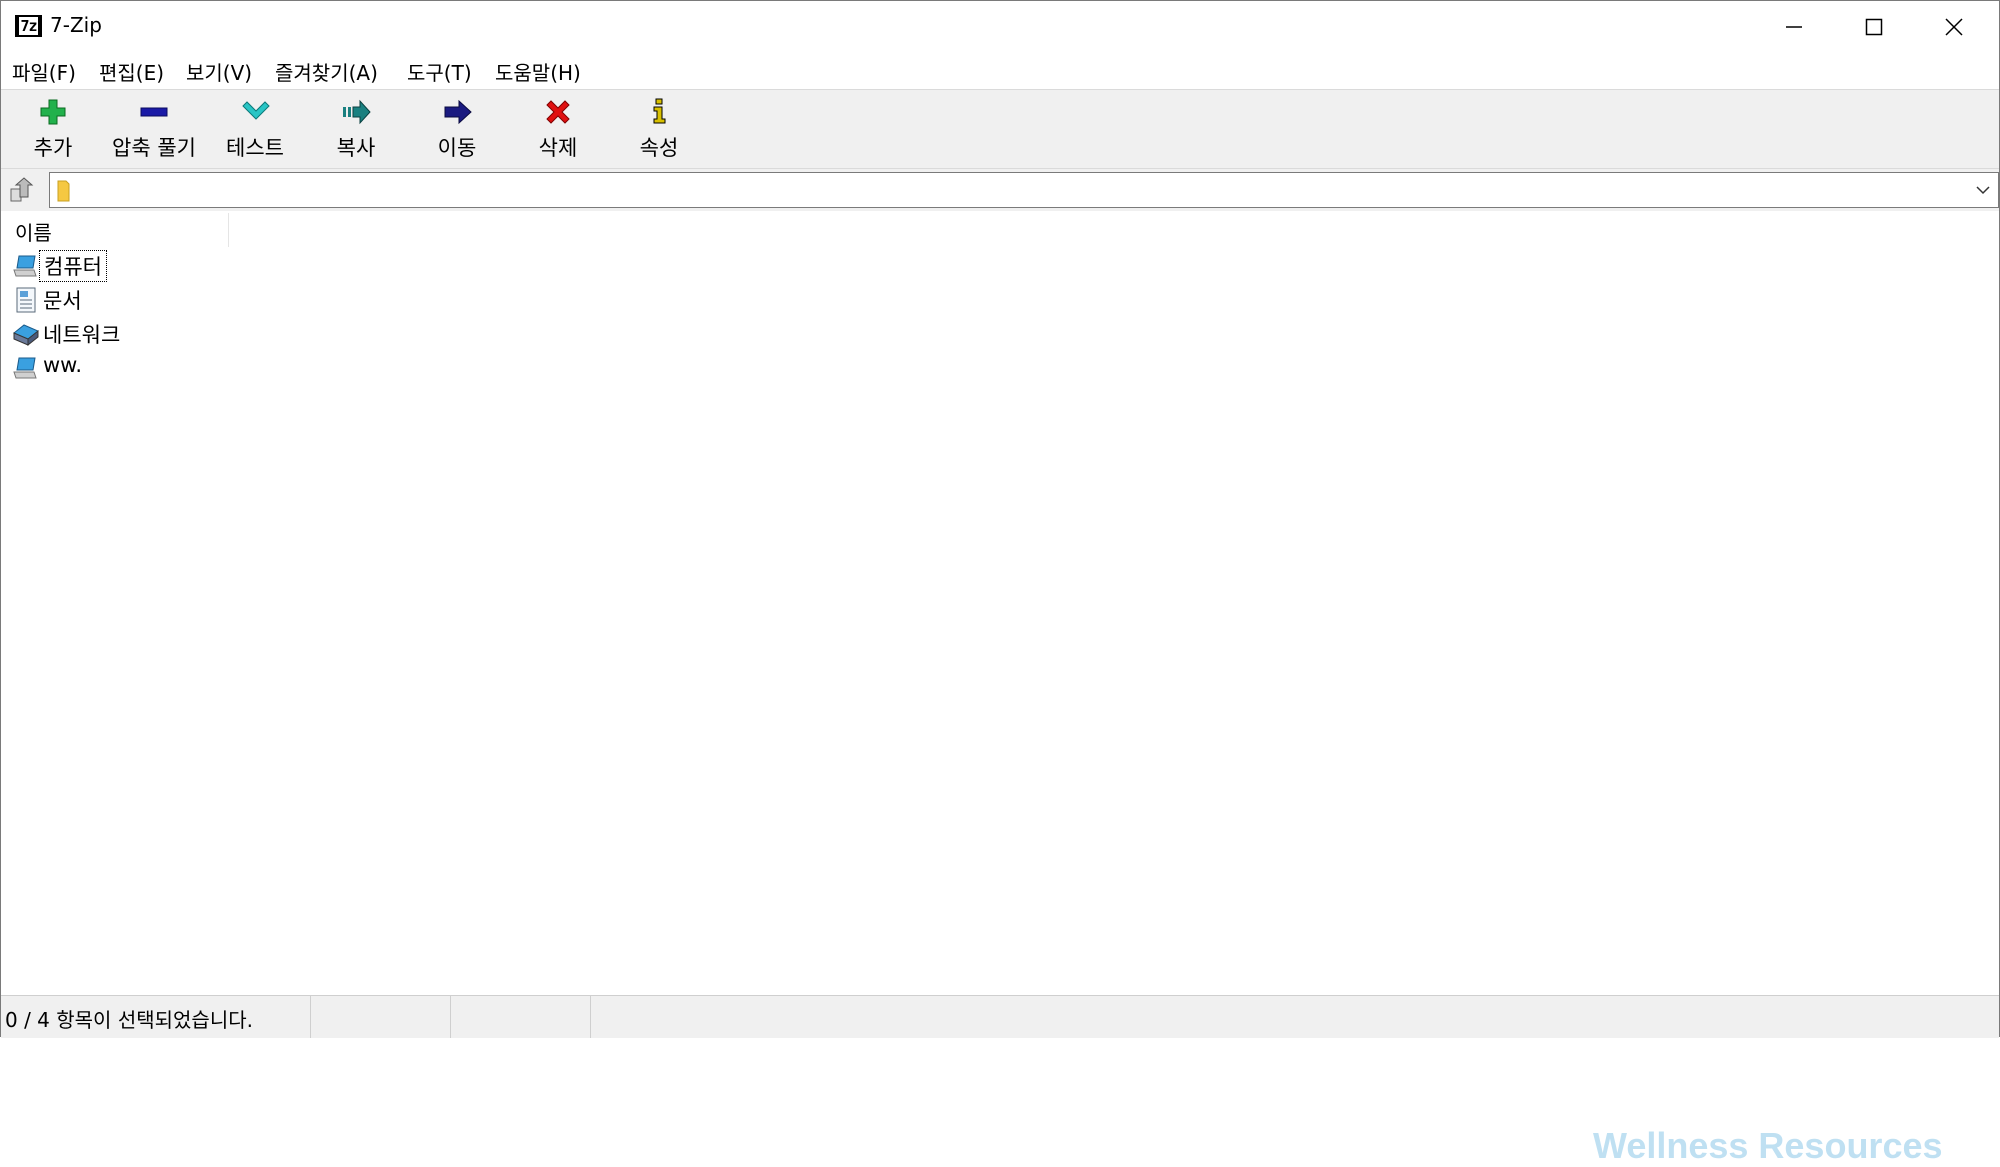 The height and width of the screenshot is (1167, 2000). Describe the element at coordinates (558, 112) in the screenshot. I see `delete-icon` at that location.